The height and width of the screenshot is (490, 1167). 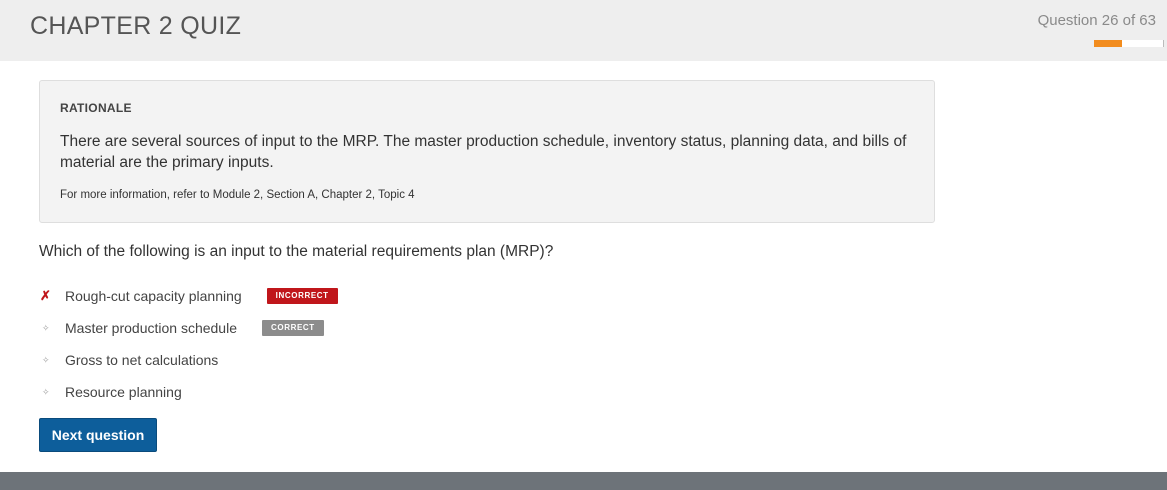 What do you see at coordinates (339, 360) in the screenshot?
I see `answer-option-gross-to-net: ✧ Gross to net calculations` at bounding box center [339, 360].